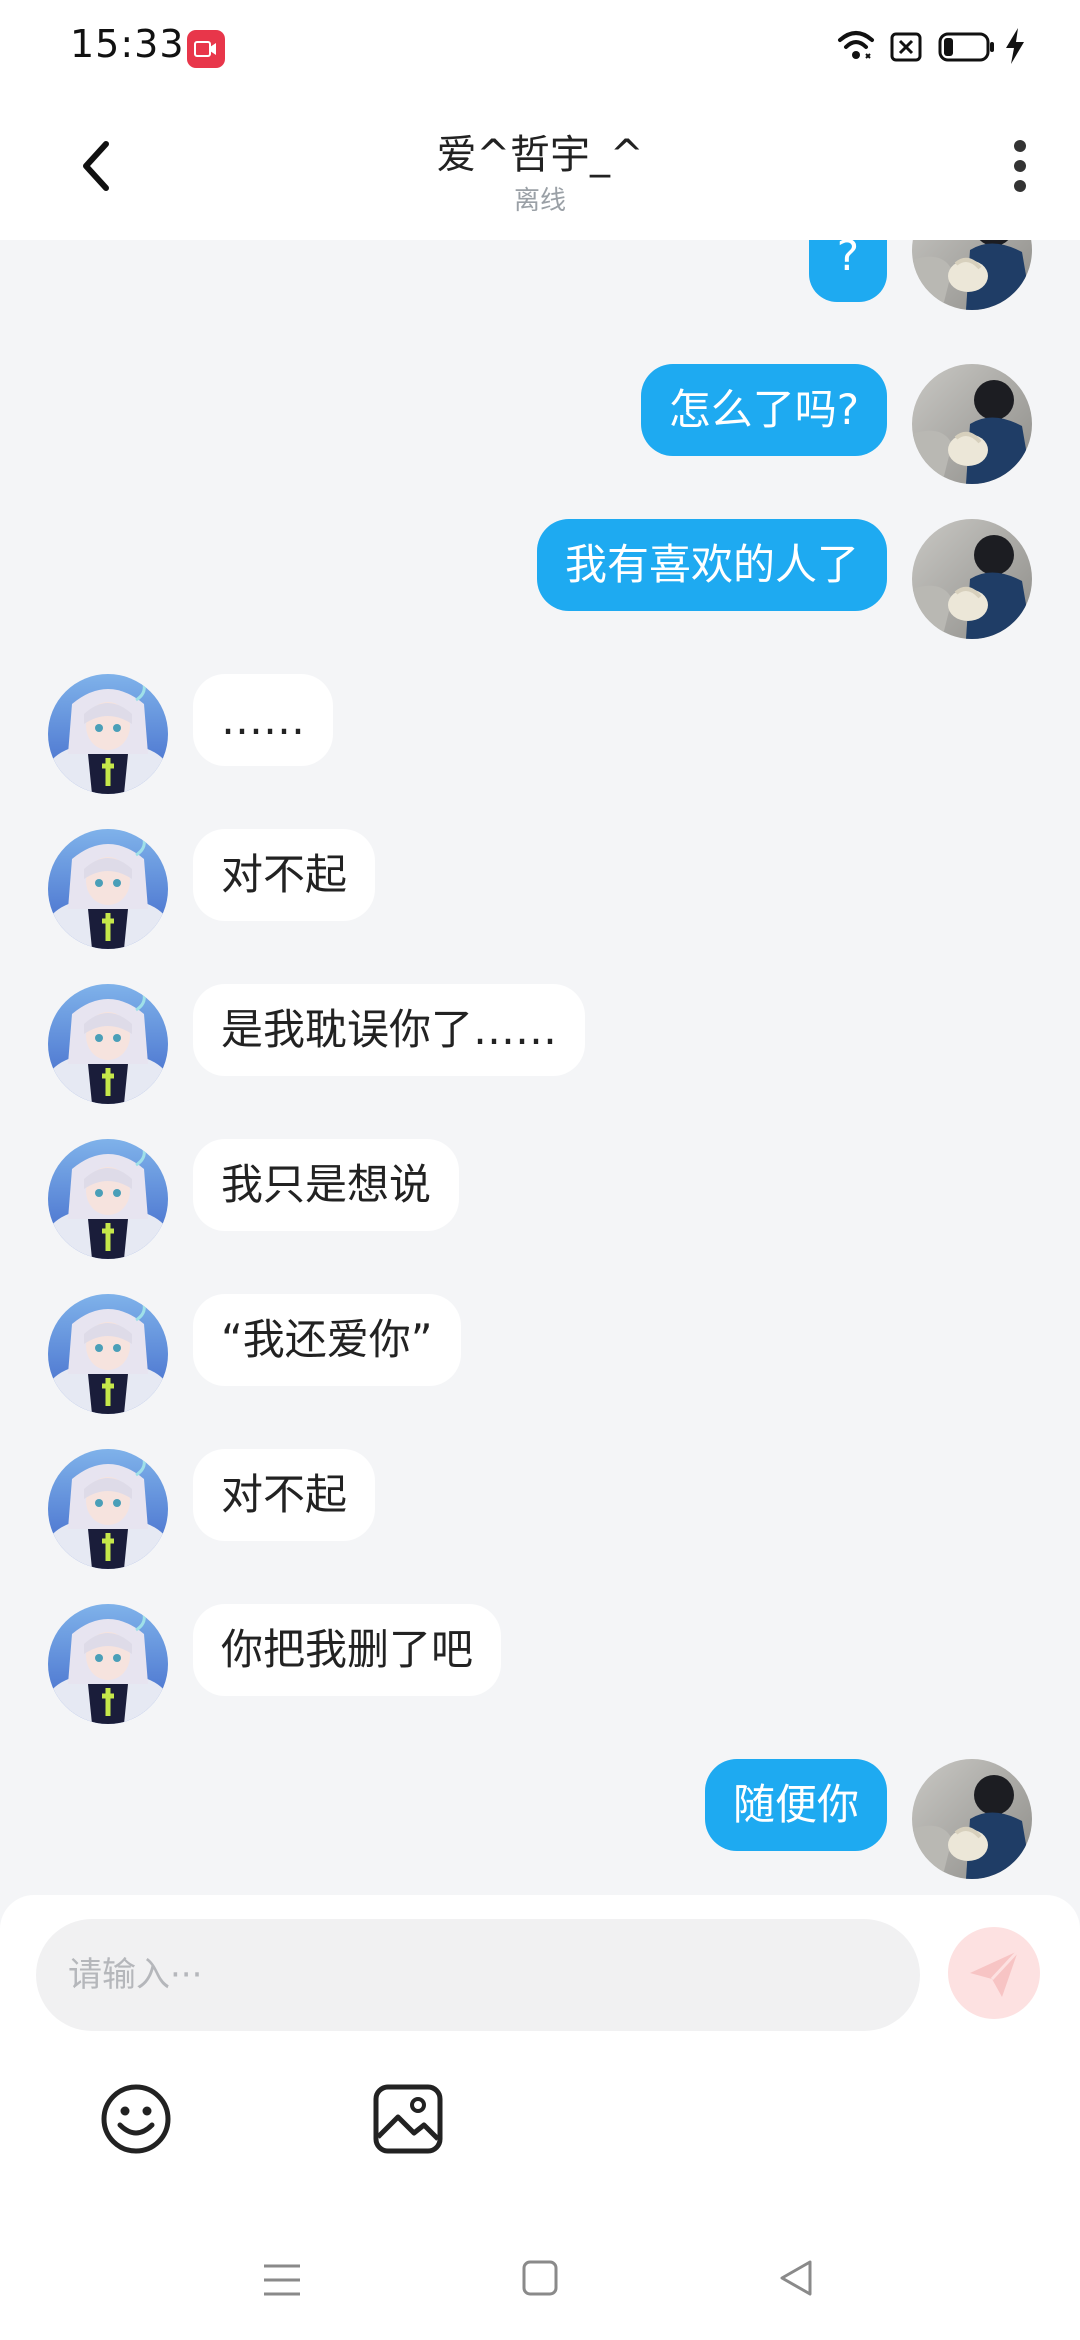 The width and height of the screenshot is (1080, 2340). Describe the element at coordinates (856, 48) in the screenshot. I see `wifi-icon` at that location.